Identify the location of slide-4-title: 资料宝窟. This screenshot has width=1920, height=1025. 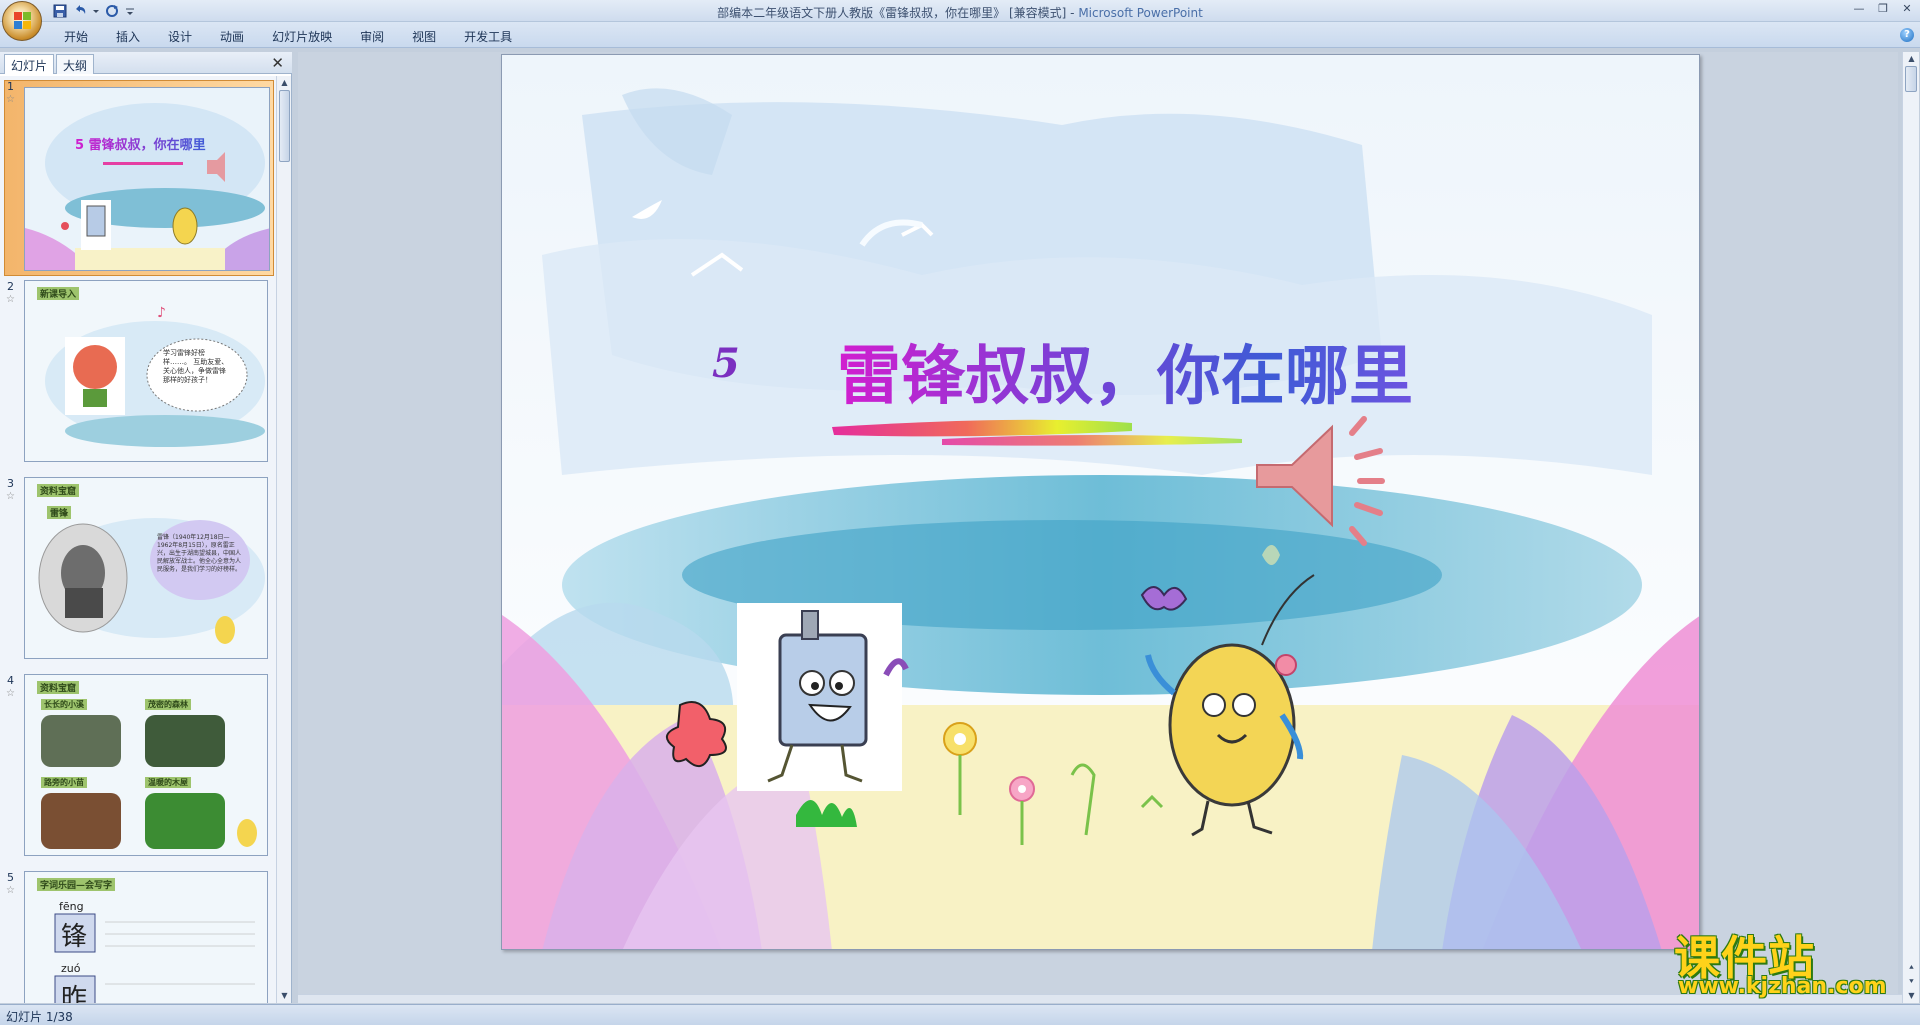
(58, 687).